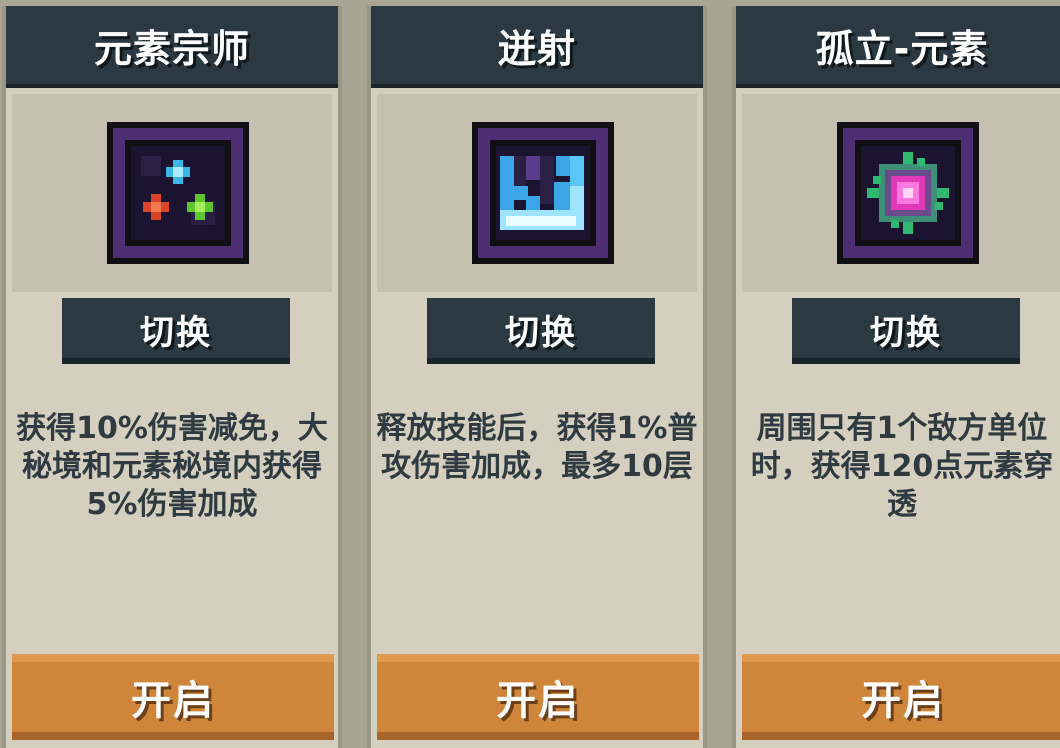 This screenshot has width=1060, height=748. What do you see at coordinates (537, 447) in the screenshot?
I see `talent-description: 释放技能后，获得1%普攻伤害加成，最多10层` at bounding box center [537, 447].